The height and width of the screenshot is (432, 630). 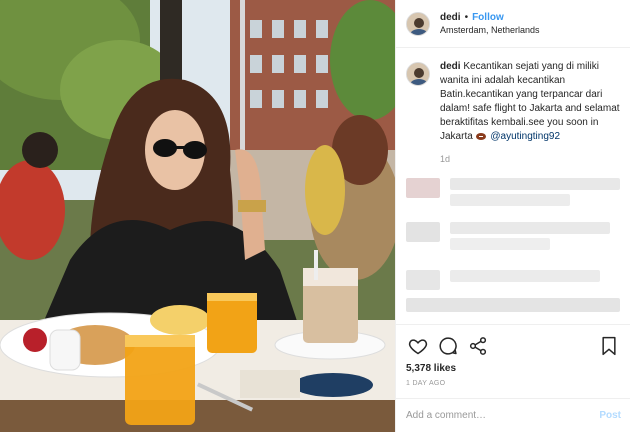 I want to click on avatar, so click(x=418, y=23).